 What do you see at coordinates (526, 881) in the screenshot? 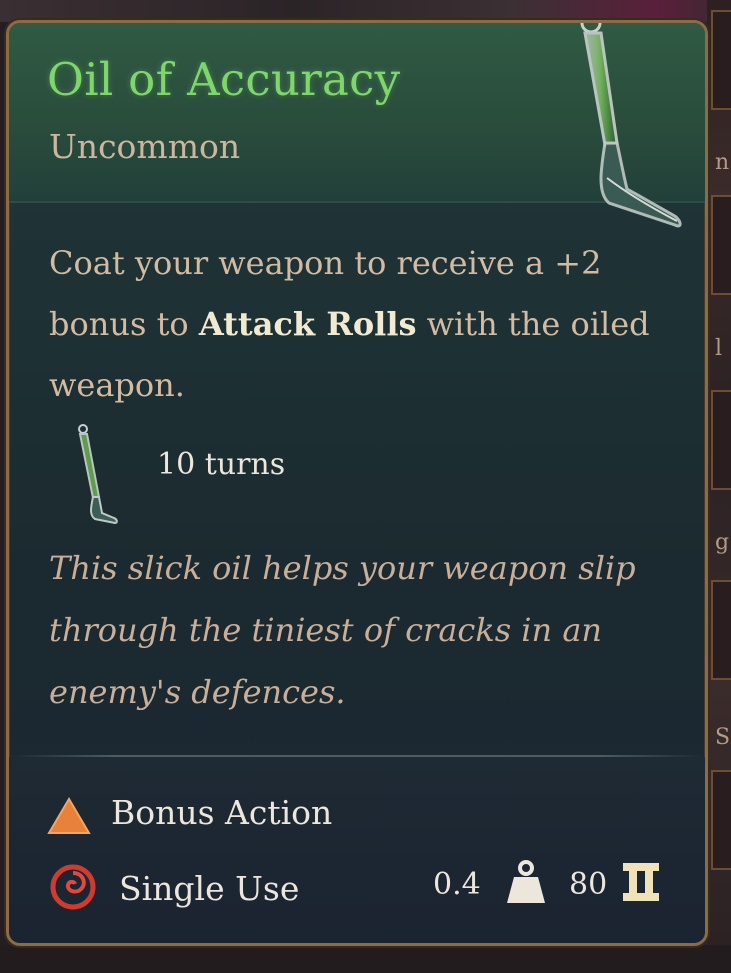
I see `weight-icon` at bounding box center [526, 881].